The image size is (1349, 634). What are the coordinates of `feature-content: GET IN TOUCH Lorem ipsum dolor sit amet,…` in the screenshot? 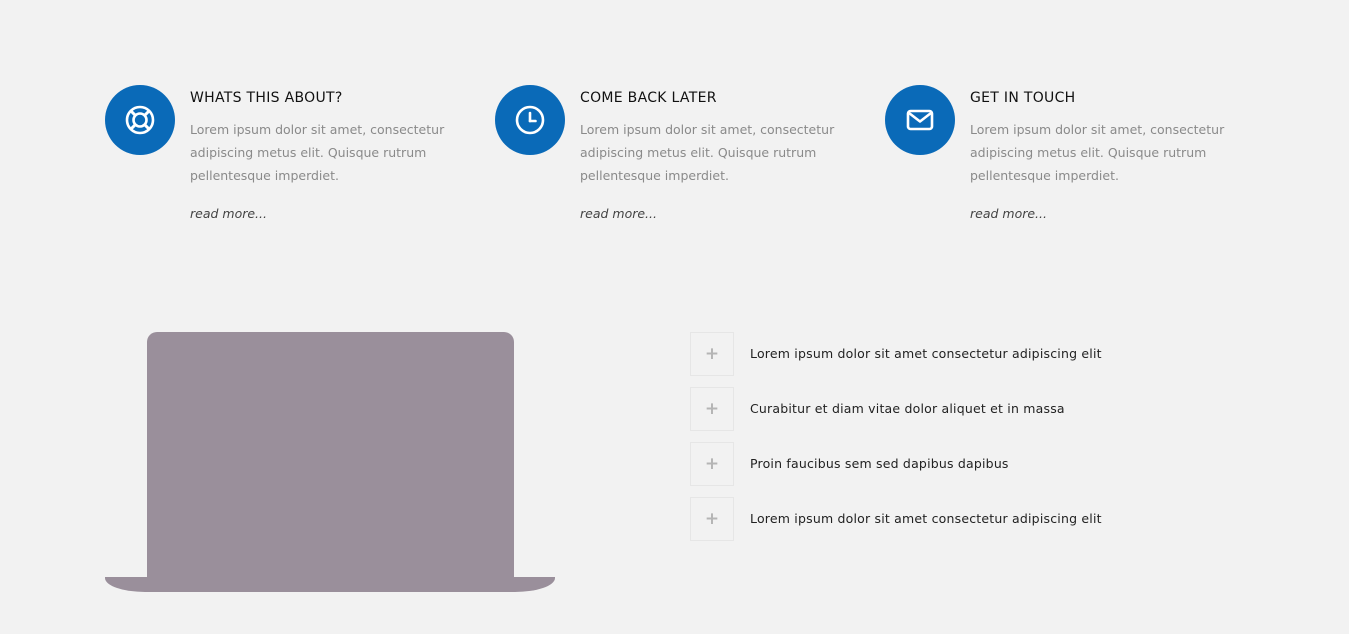 It's located at (1105, 156).